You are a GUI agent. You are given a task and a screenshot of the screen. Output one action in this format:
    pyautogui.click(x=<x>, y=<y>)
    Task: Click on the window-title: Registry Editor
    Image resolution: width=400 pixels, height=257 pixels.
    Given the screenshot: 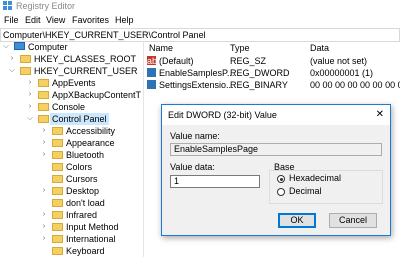 What is the action you would take?
    pyautogui.click(x=46, y=6)
    